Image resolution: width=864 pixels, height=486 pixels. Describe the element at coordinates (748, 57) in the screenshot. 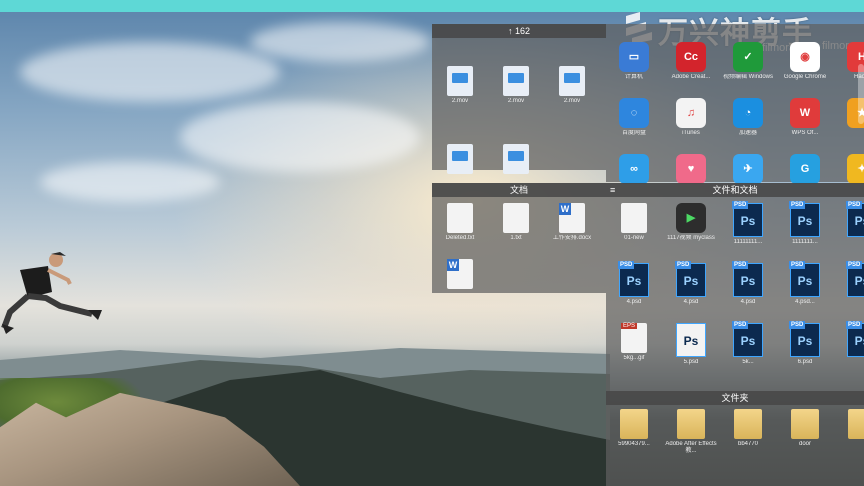

I see `editor-icon: ✓` at that location.